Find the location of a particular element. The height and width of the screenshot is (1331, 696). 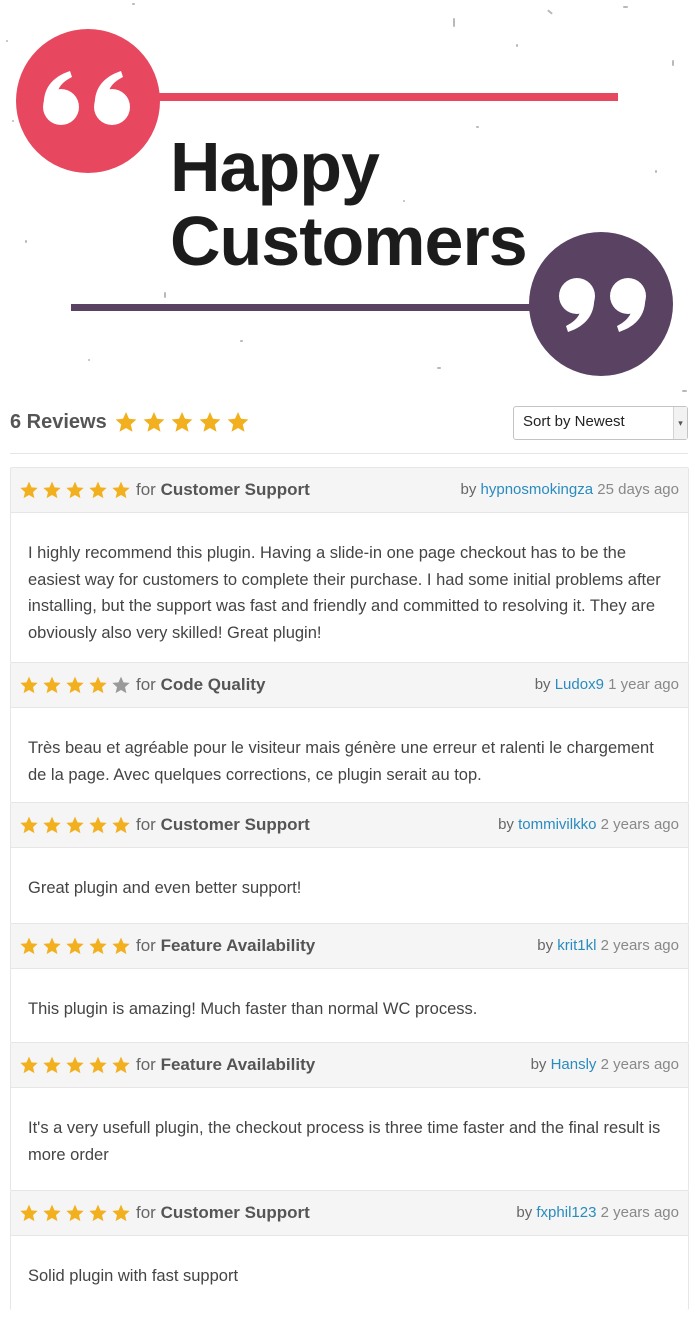

review-meta: by hypnosmokingza 25 days ago is located at coordinates (570, 489).